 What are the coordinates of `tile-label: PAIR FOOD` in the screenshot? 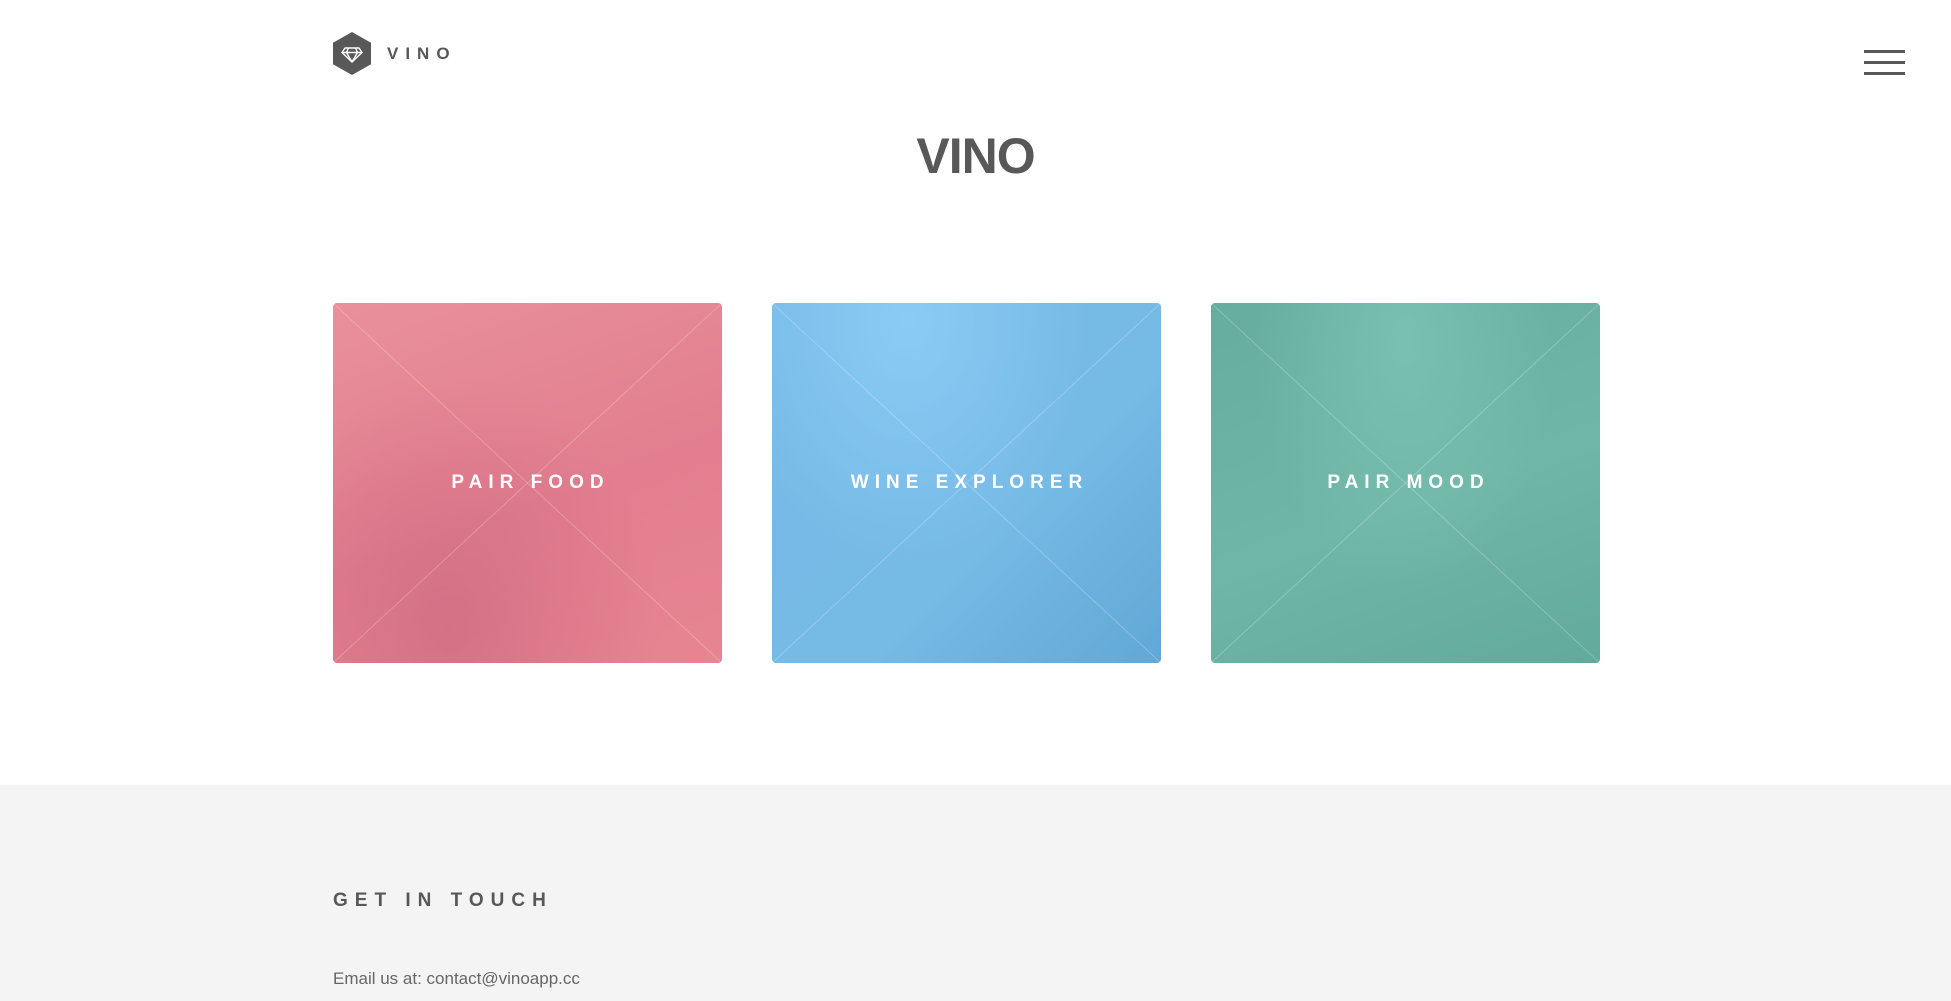 It's located at (530, 482).